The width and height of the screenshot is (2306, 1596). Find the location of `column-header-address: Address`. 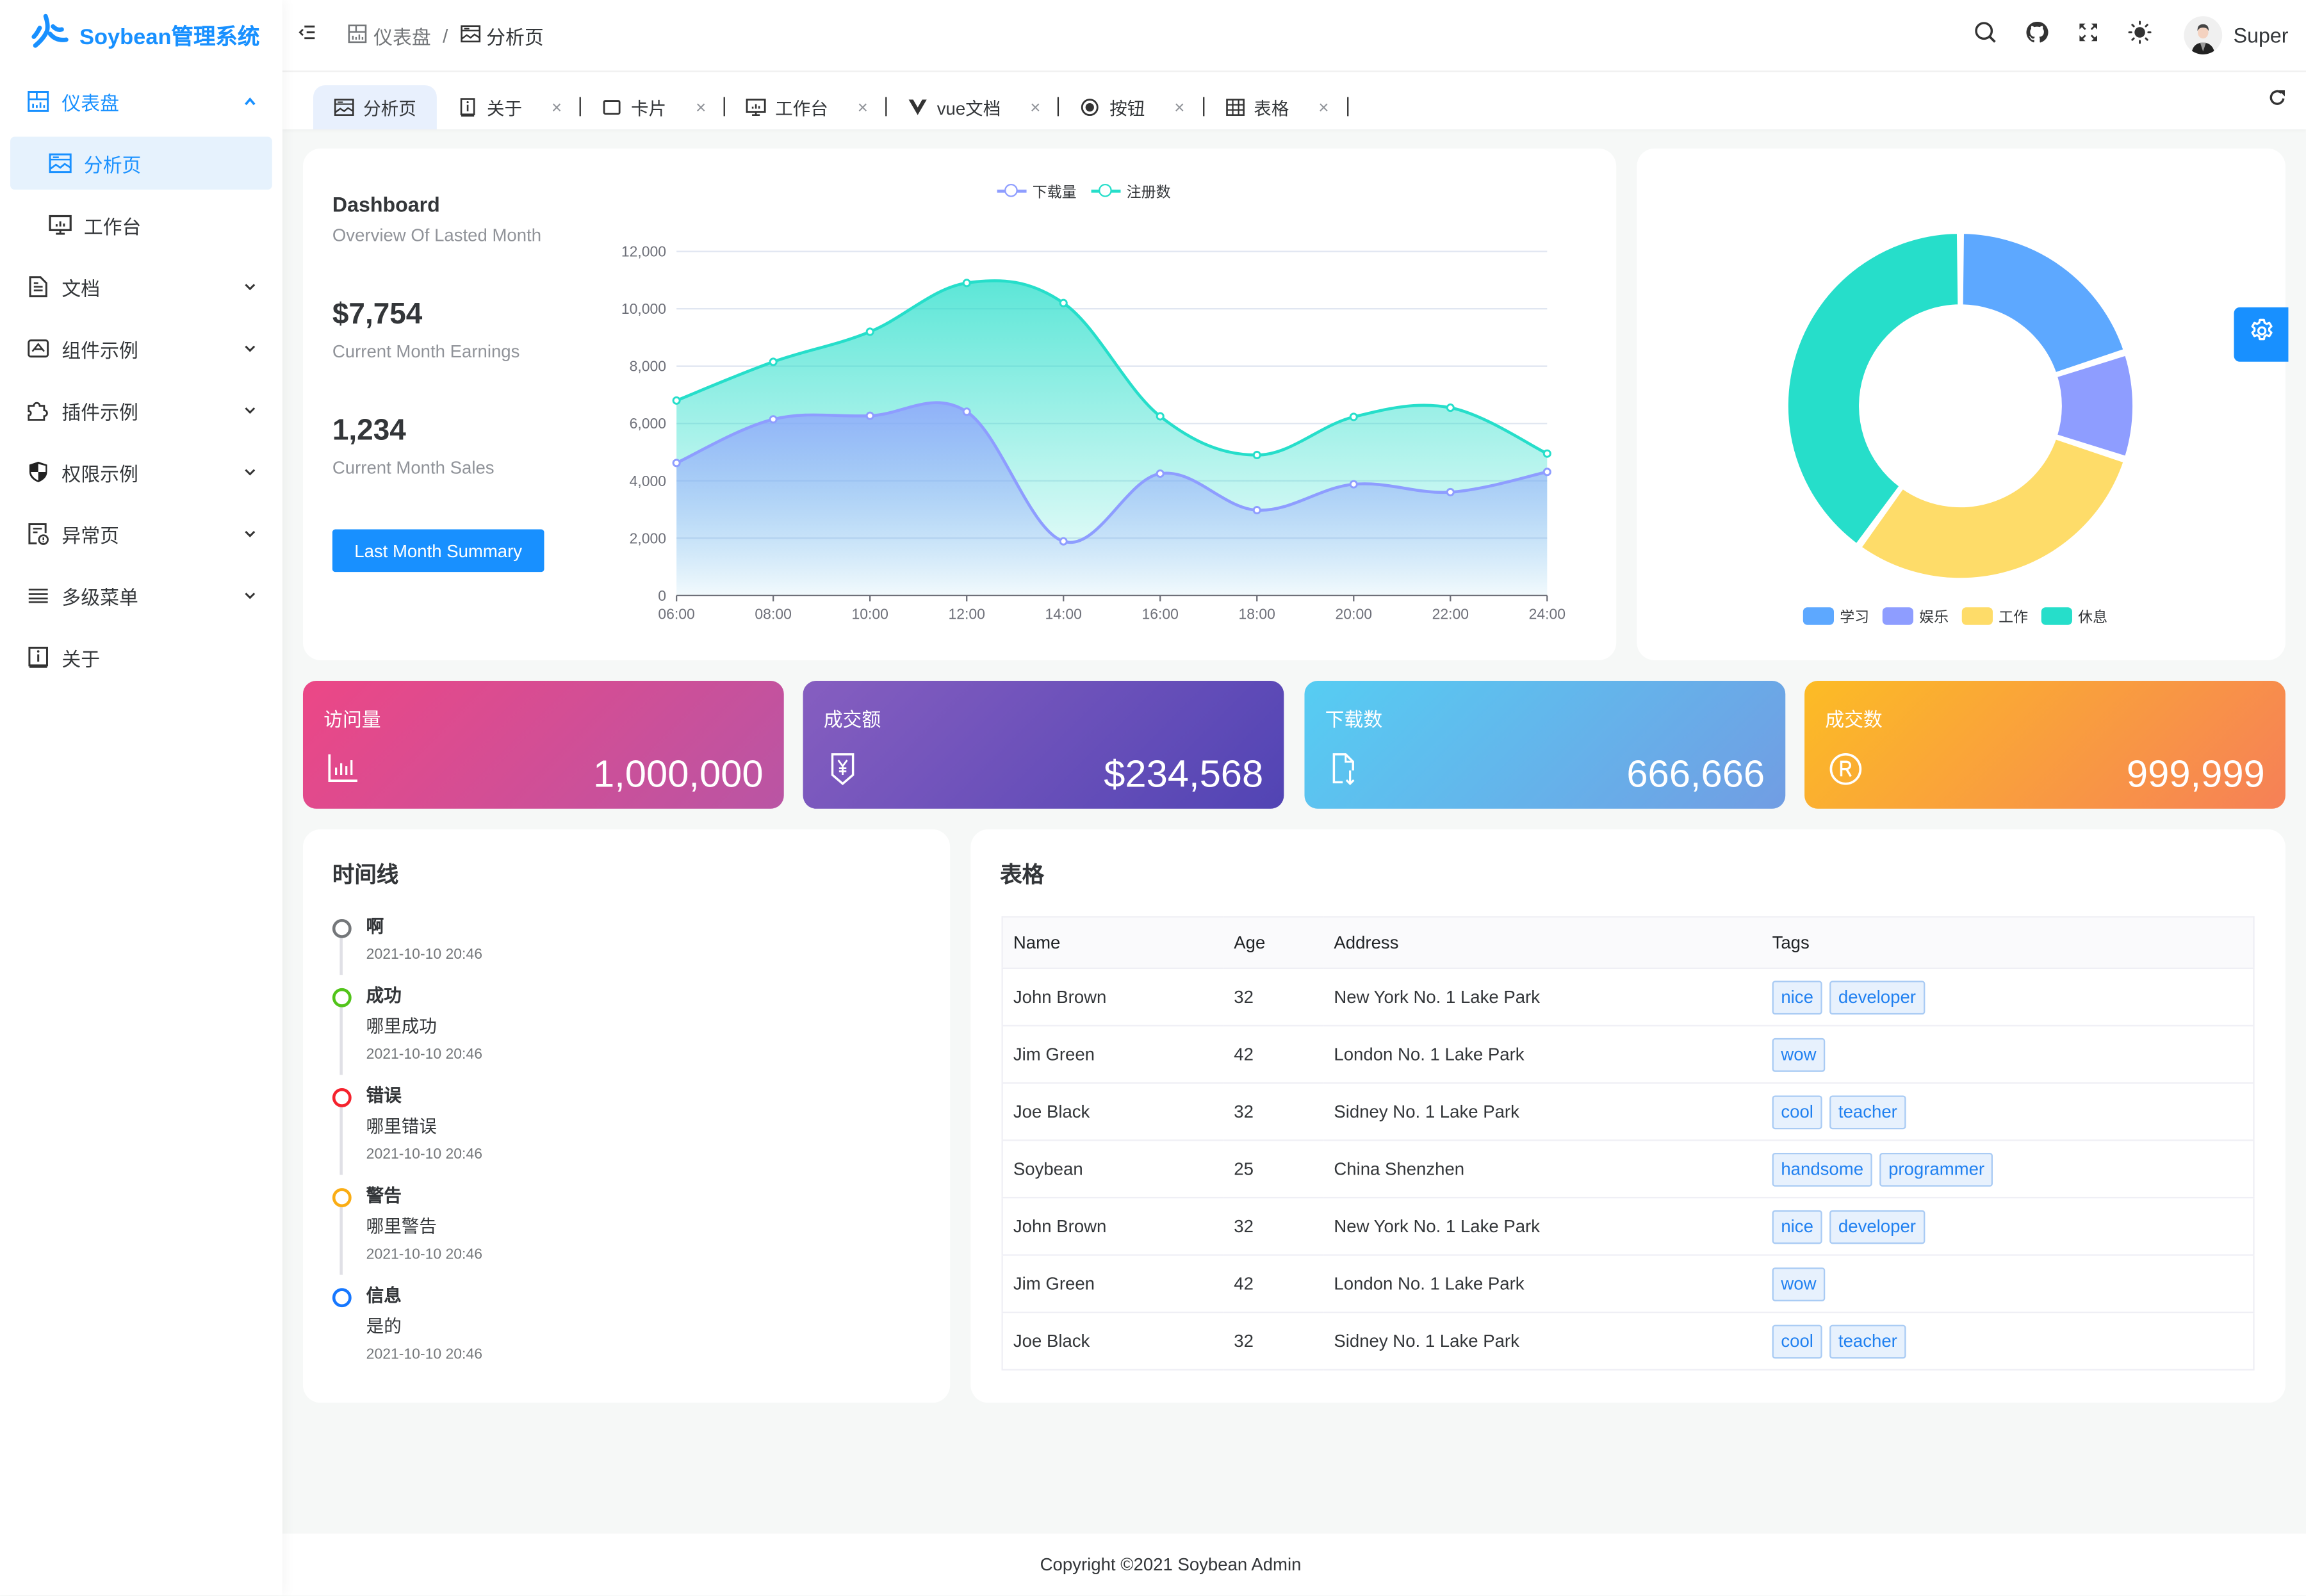

column-header-address: Address is located at coordinates (1542, 943).